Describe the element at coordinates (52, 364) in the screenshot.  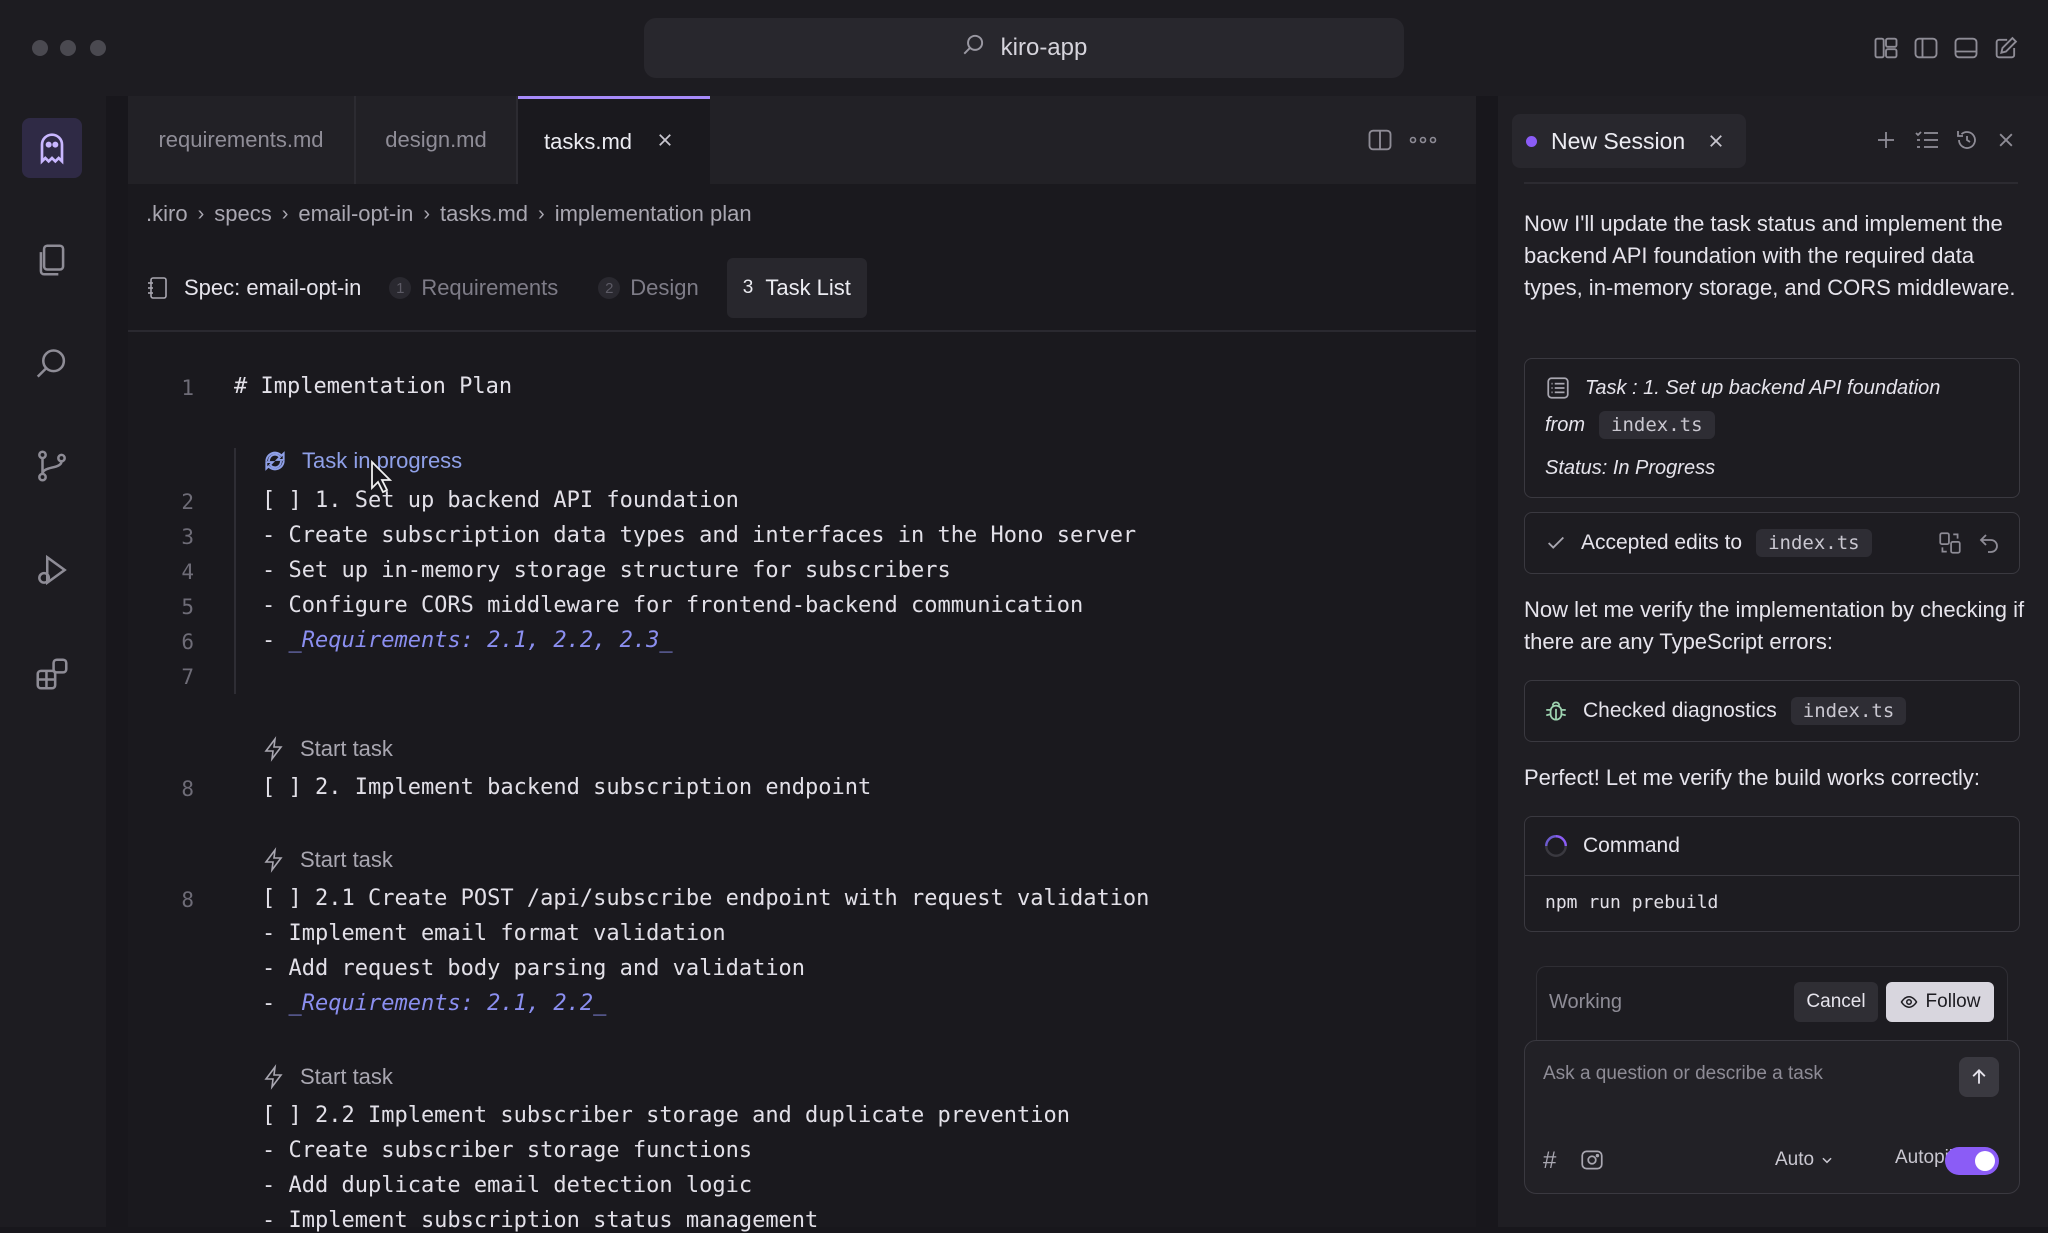
I see `search-icon` at that location.